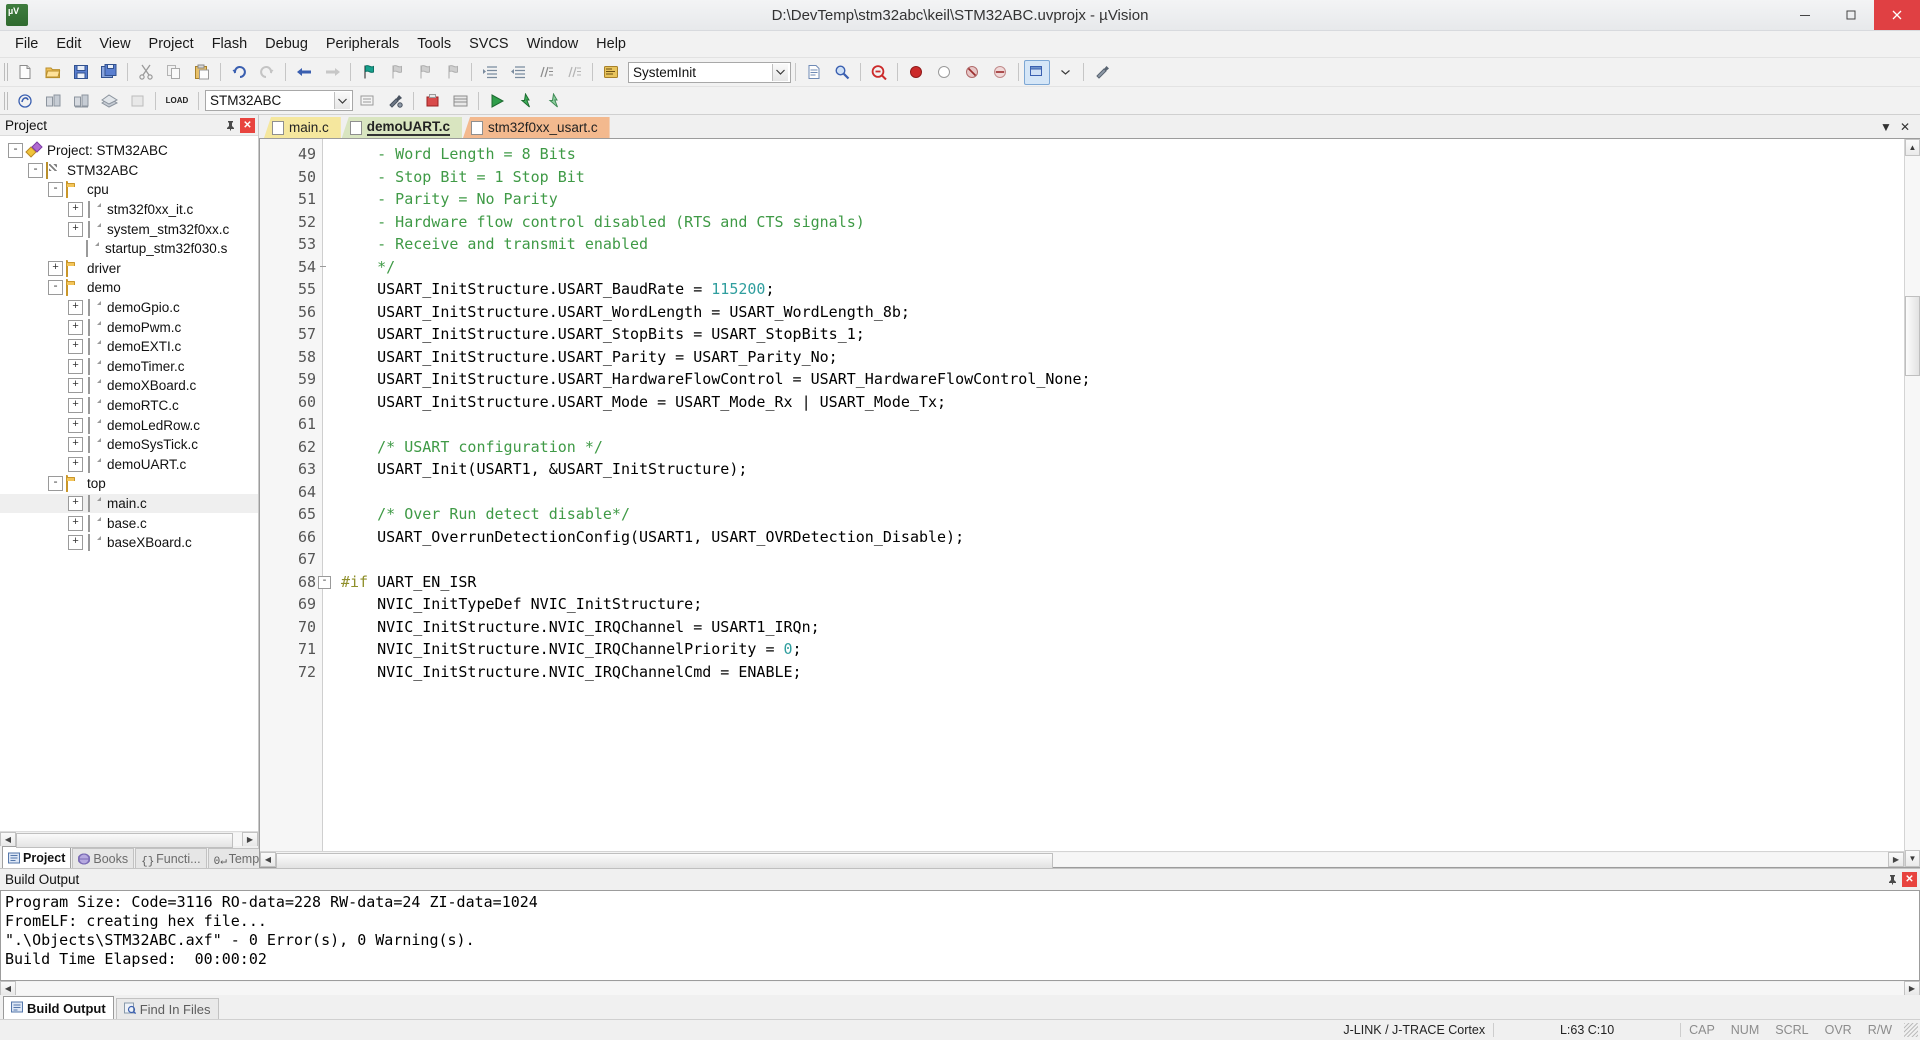 This screenshot has height=1040, width=1920. Describe the element at coordinates (489, 44) in the screenshot. I see `menu-svcs: SVCS` at that location.